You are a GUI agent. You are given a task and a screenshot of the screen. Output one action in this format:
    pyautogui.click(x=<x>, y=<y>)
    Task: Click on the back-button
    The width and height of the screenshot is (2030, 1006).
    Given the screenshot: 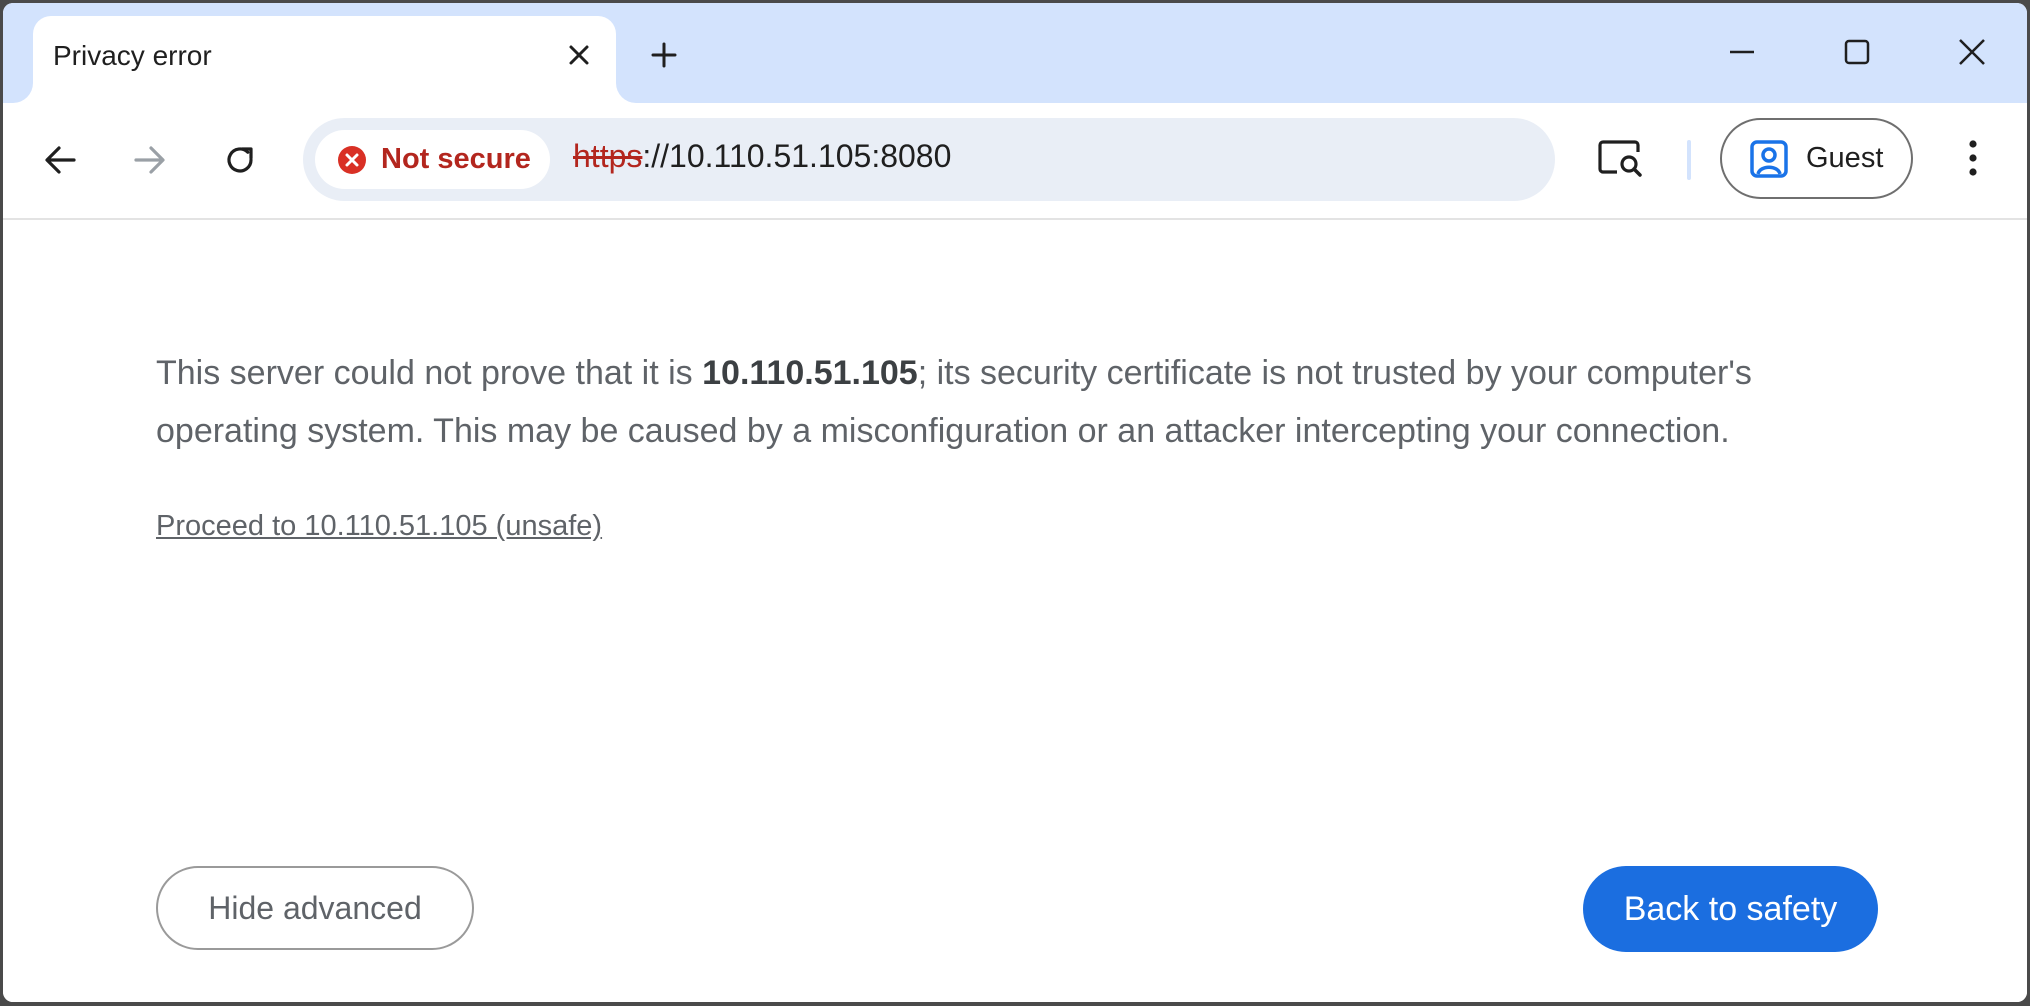 What is the action you would take?
    pyautogui.click(x=60, y=160)
    